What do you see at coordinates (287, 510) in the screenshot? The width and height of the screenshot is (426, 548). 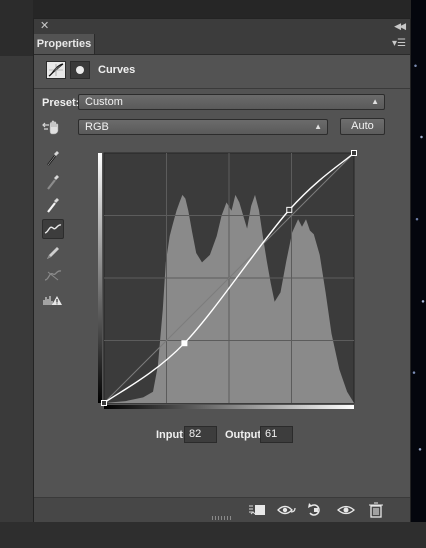 I see `view-previous-state-icon` at bounding box center [287, 510].